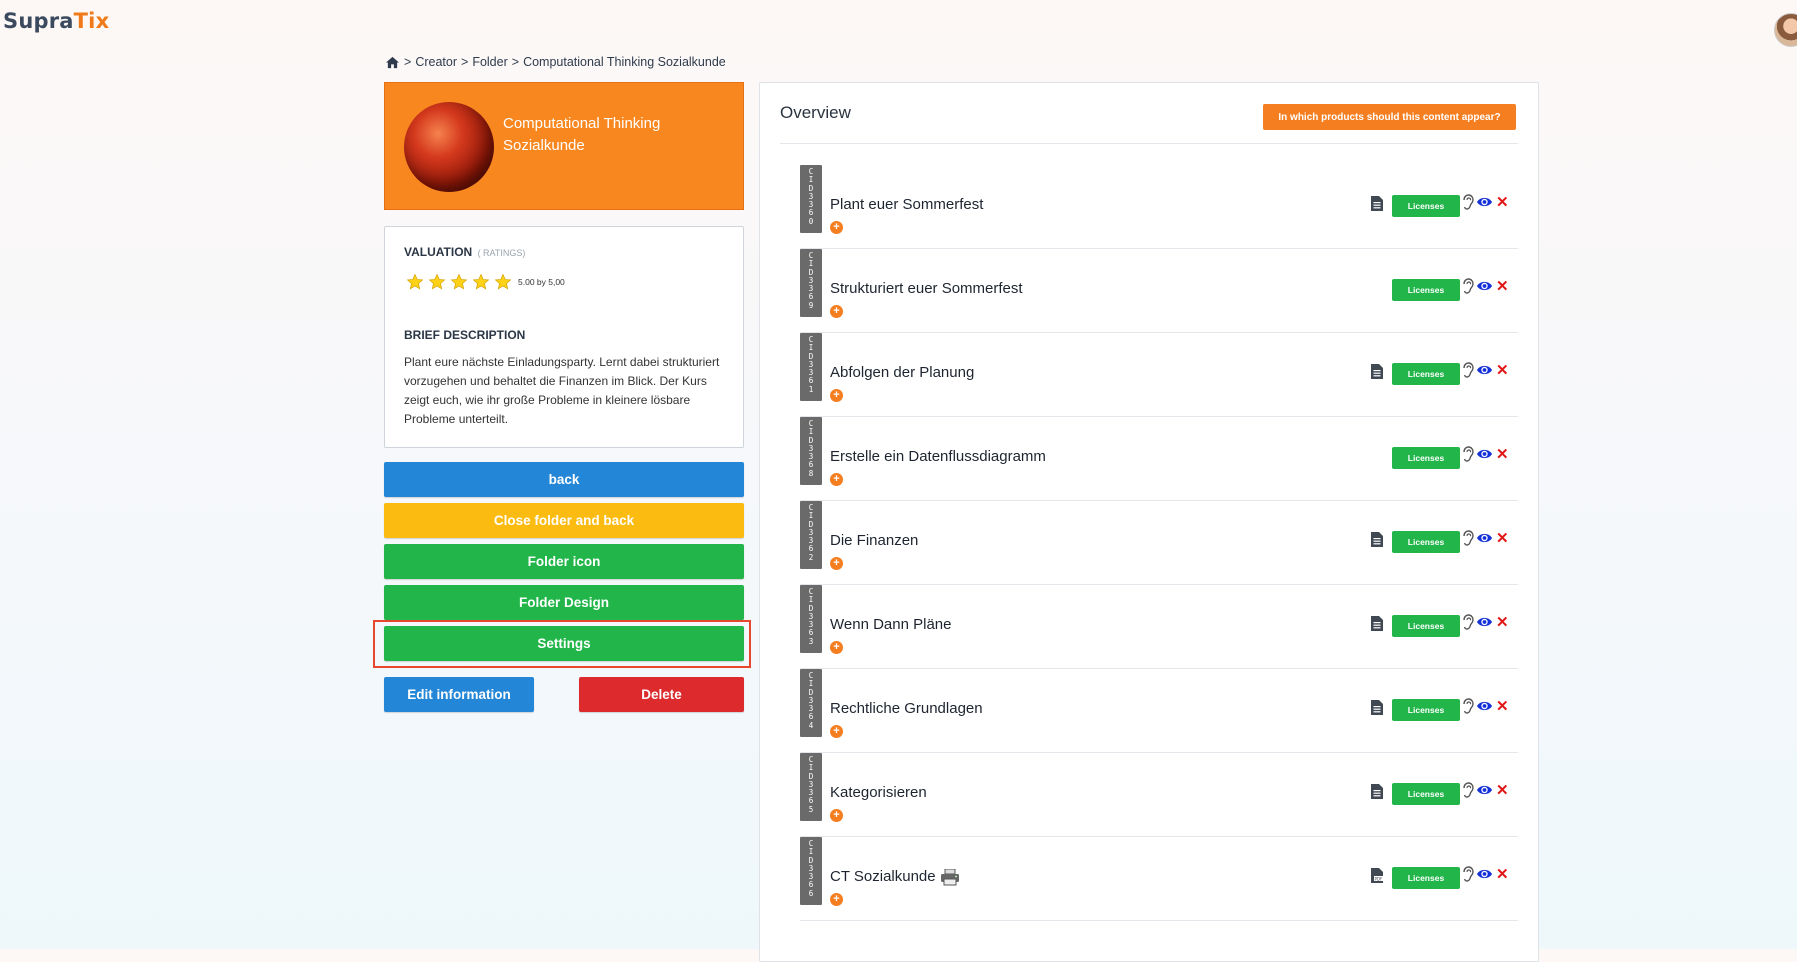 The width and height of the screenshot is (1797, 962). Describe the element at coordinates (392, 62) in the screenshot. I see `home-icon` at that location.